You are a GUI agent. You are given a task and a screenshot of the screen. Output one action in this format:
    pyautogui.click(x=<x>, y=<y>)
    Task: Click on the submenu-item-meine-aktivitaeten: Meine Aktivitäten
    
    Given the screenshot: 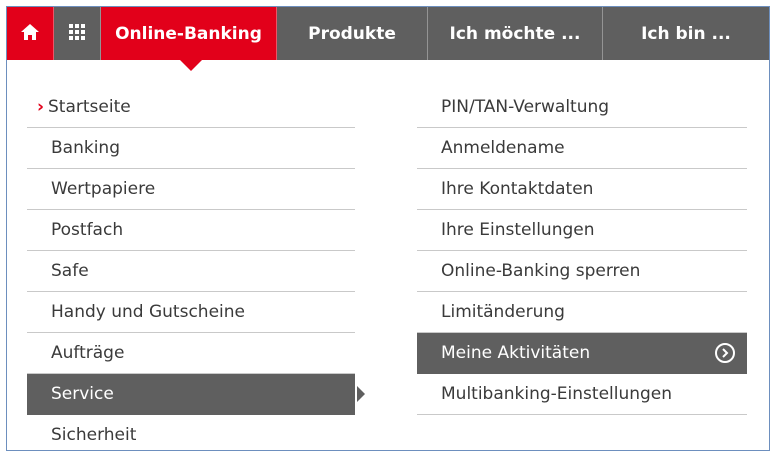 What is the action you would take?
    pyautogui.click(x=582, y=353)
    